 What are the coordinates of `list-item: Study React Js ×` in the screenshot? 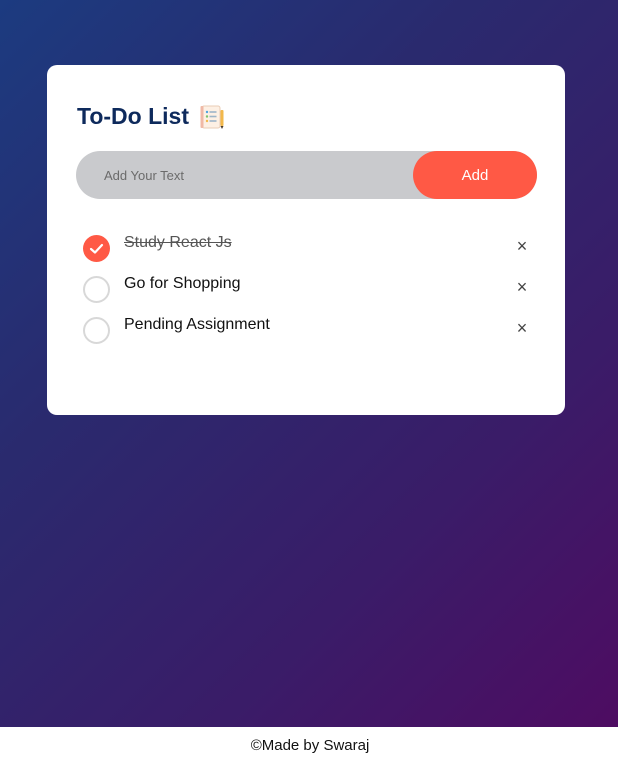 It's located at (308, 252).